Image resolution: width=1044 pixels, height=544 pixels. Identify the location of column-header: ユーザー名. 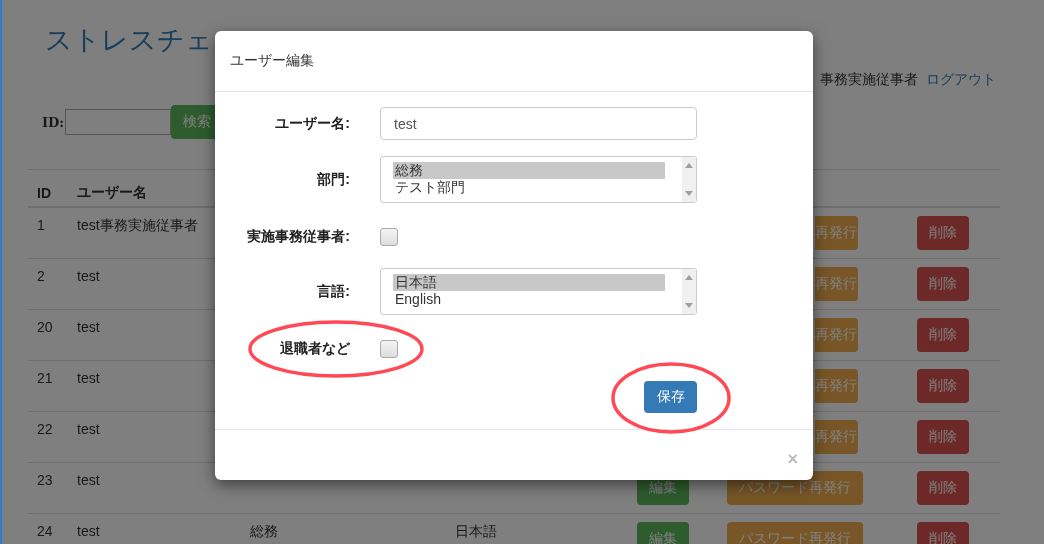
(112, 192).